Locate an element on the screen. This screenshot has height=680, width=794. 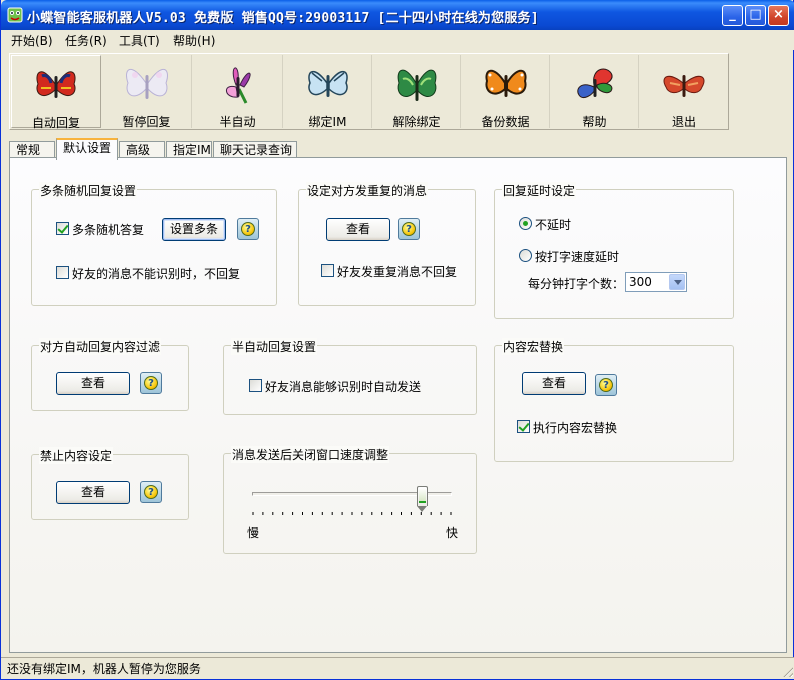
minimize-button: _ is located at coordinates (732, 15).